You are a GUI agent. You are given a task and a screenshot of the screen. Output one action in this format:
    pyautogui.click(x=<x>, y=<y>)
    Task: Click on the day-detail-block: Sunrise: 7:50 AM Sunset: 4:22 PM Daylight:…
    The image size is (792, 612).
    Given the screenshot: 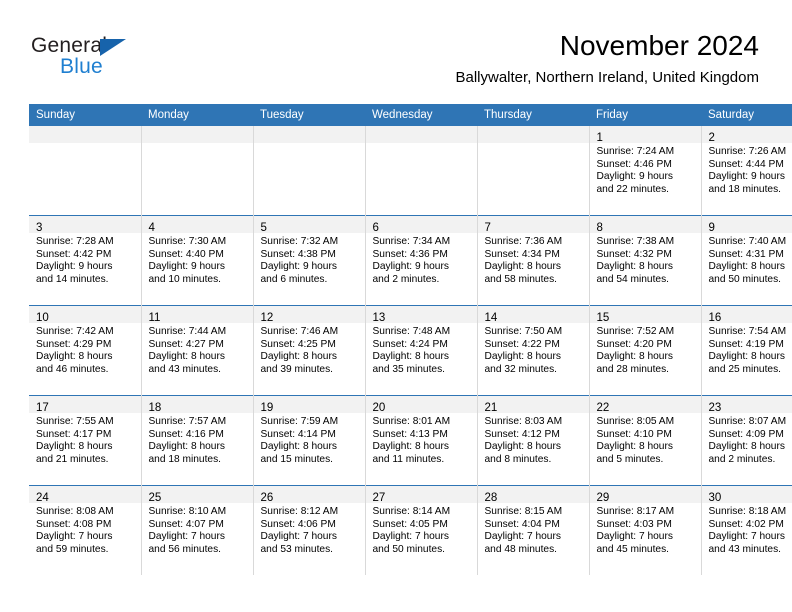 What is the action you would take?
    pyautogui.click(x=533, y=349)
    